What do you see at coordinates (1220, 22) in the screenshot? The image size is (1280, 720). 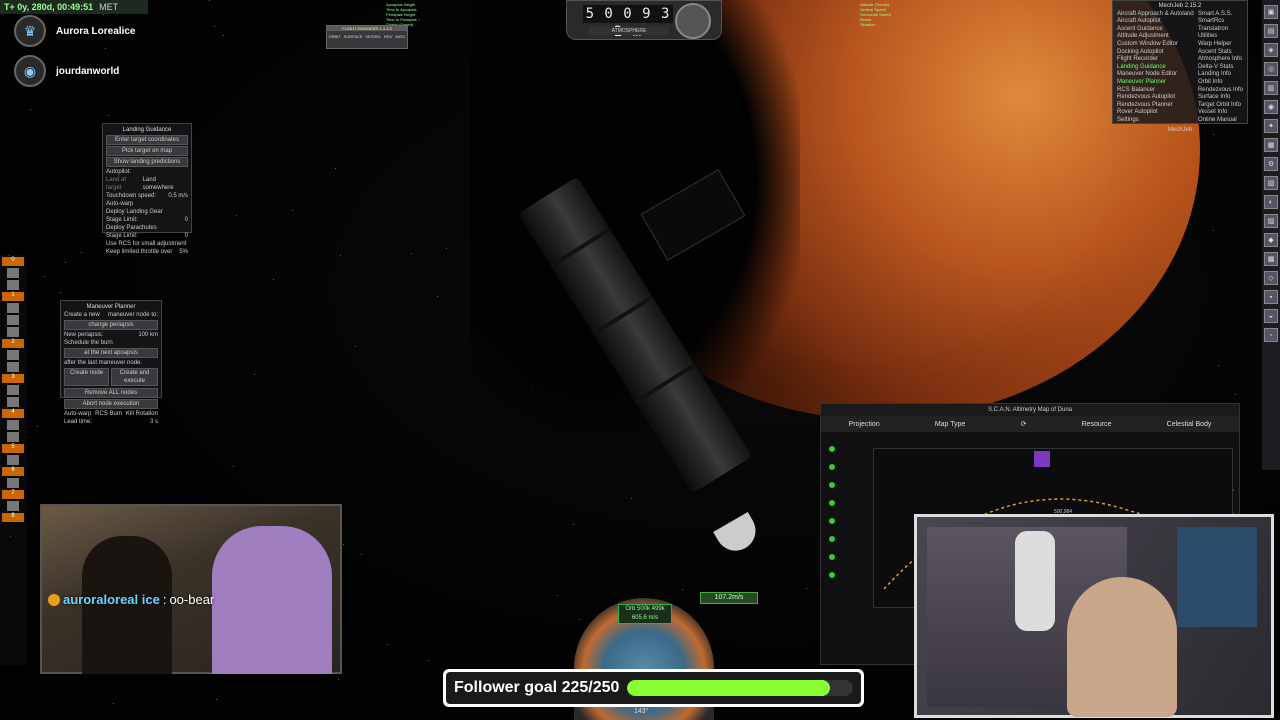 I see `mj-item: SmartRcs` at bounding box center [1220, 22].